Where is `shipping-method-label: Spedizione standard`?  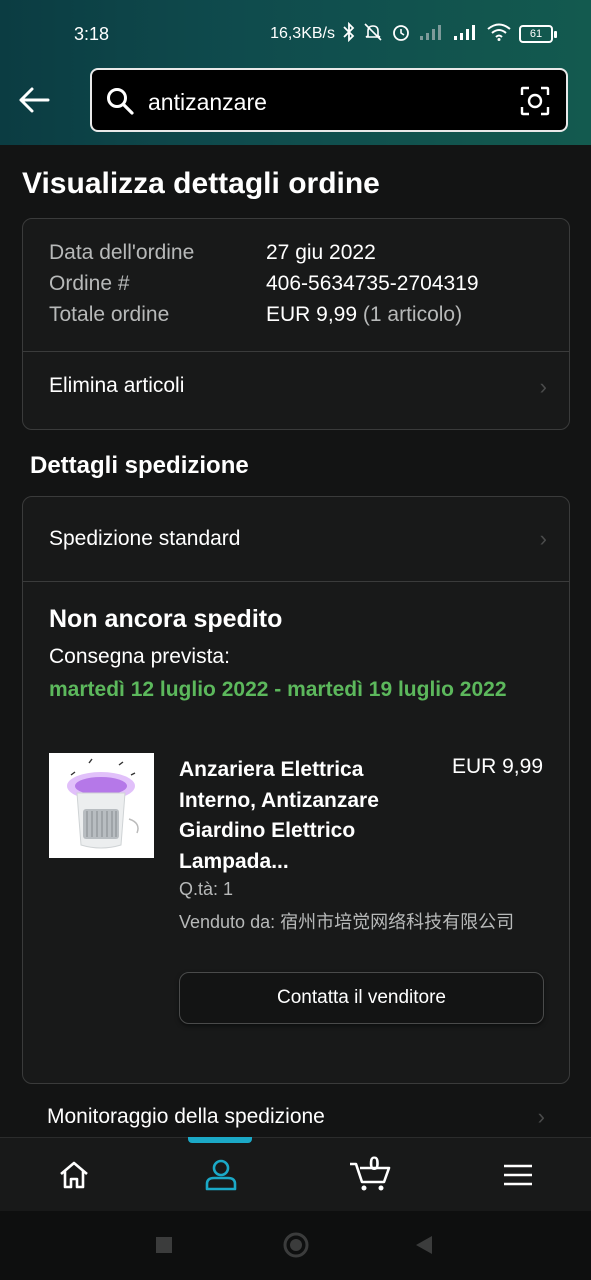
shipping-method-label: Spedizione standard is located at coordinates (144, 539).